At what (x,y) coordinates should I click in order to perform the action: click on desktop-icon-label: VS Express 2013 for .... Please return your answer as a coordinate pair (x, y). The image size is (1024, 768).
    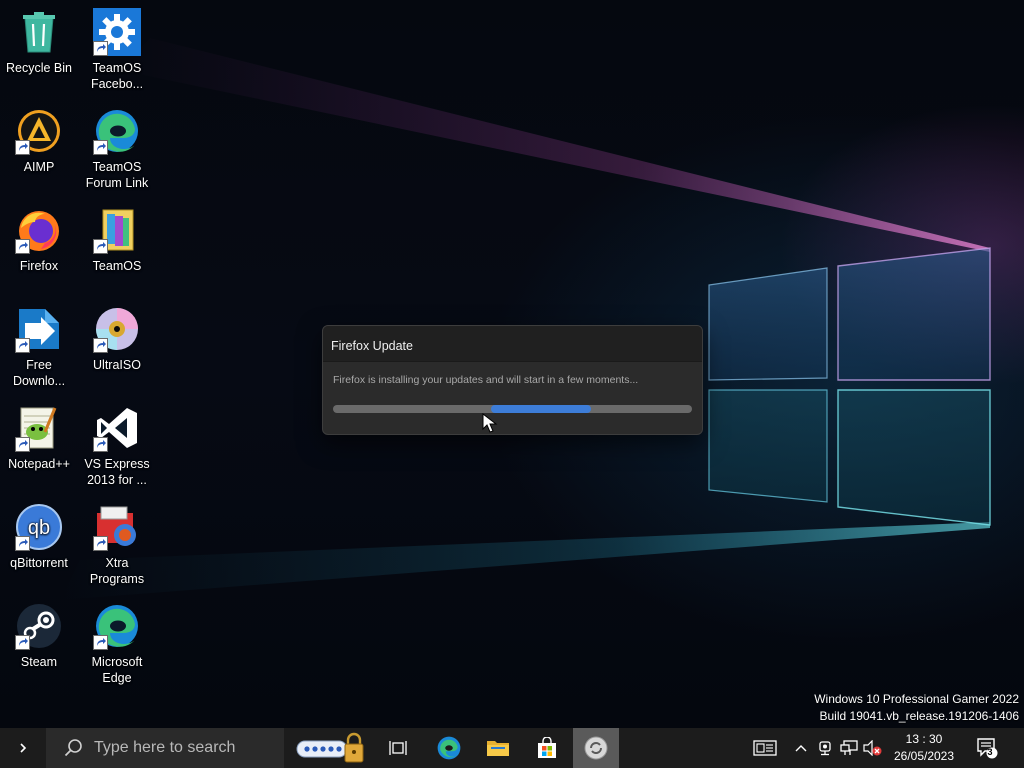
    Looking at the image, I should click on (117, 472).